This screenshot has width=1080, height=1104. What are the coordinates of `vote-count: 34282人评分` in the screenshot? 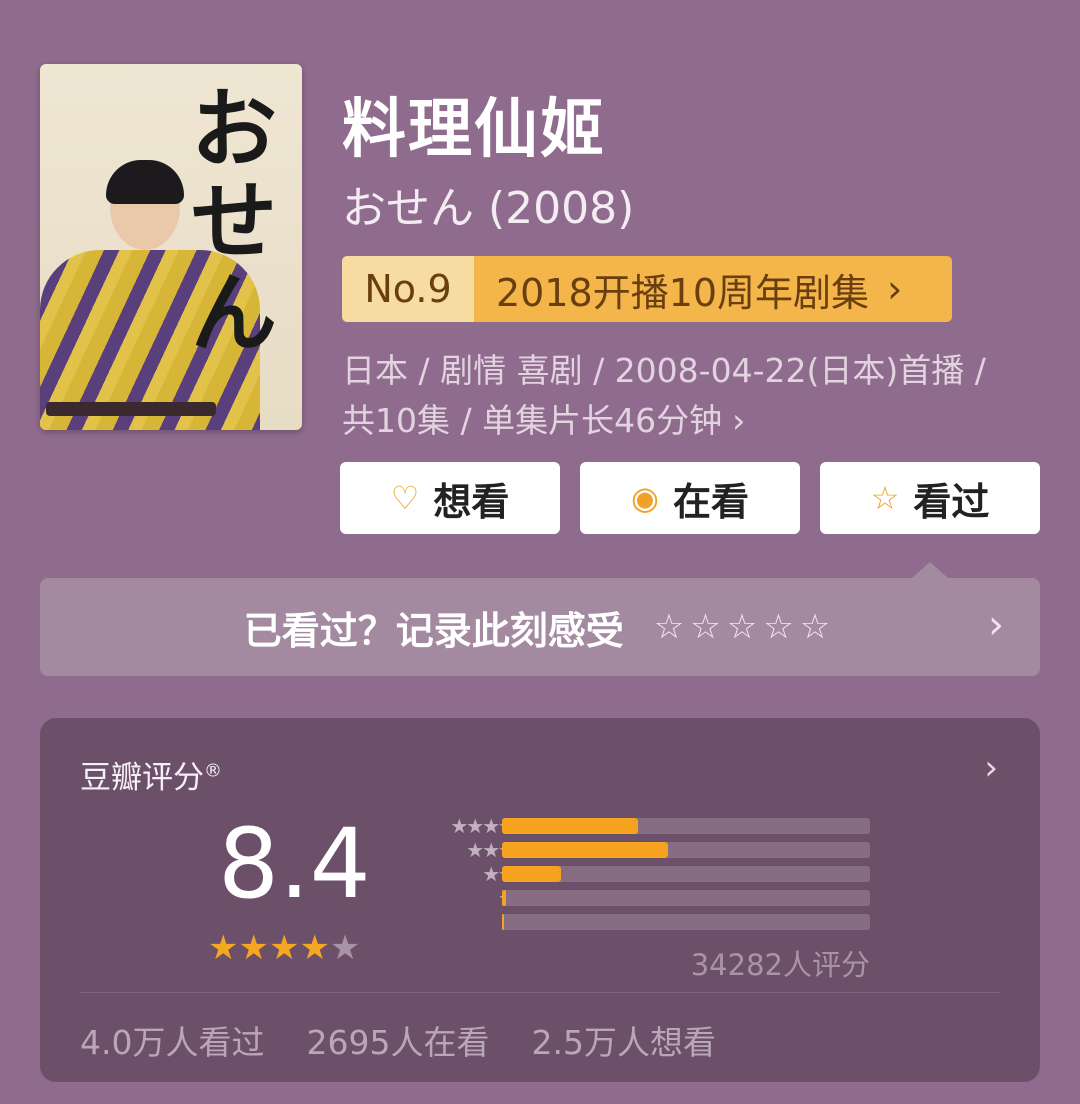 It's located at (780, 965).